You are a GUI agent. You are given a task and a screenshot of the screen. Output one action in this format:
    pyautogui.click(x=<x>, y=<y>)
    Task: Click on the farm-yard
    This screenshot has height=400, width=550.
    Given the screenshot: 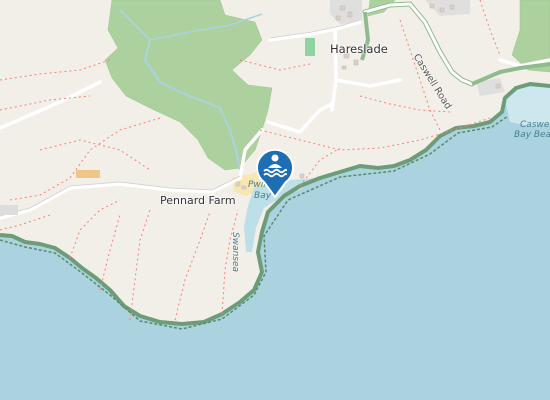 What is the action you would take?
    pyautogui.click(x=9, y=210)
    